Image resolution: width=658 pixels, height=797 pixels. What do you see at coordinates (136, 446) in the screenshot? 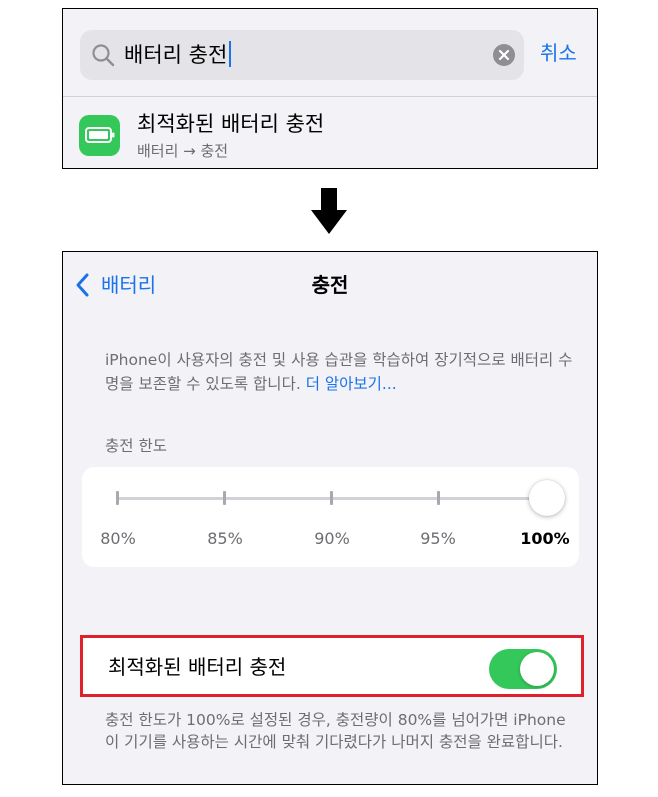
I see `charge-limit-header: 충전 한도` at bounding box center [136, 446].